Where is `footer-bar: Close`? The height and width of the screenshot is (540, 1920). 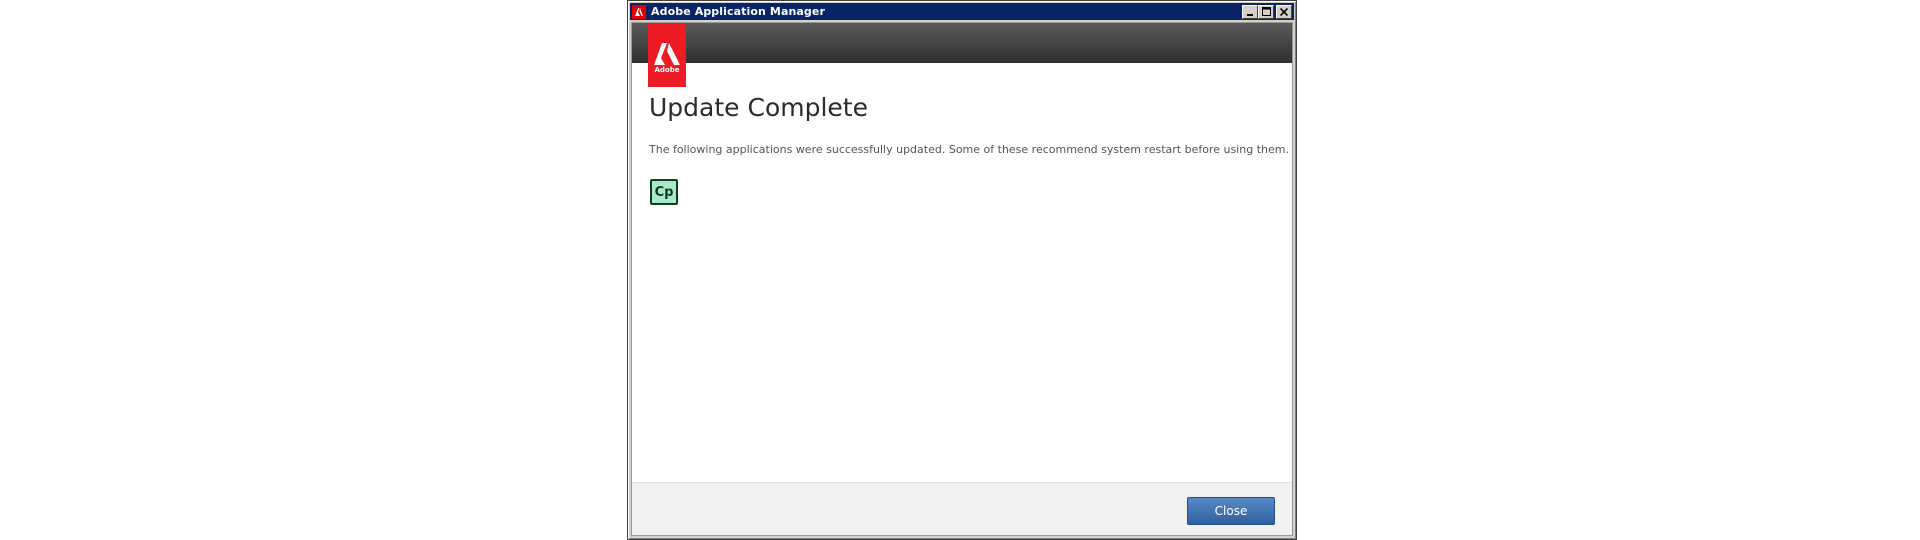
footer-bar: Close is located at coordinates (962, 508).